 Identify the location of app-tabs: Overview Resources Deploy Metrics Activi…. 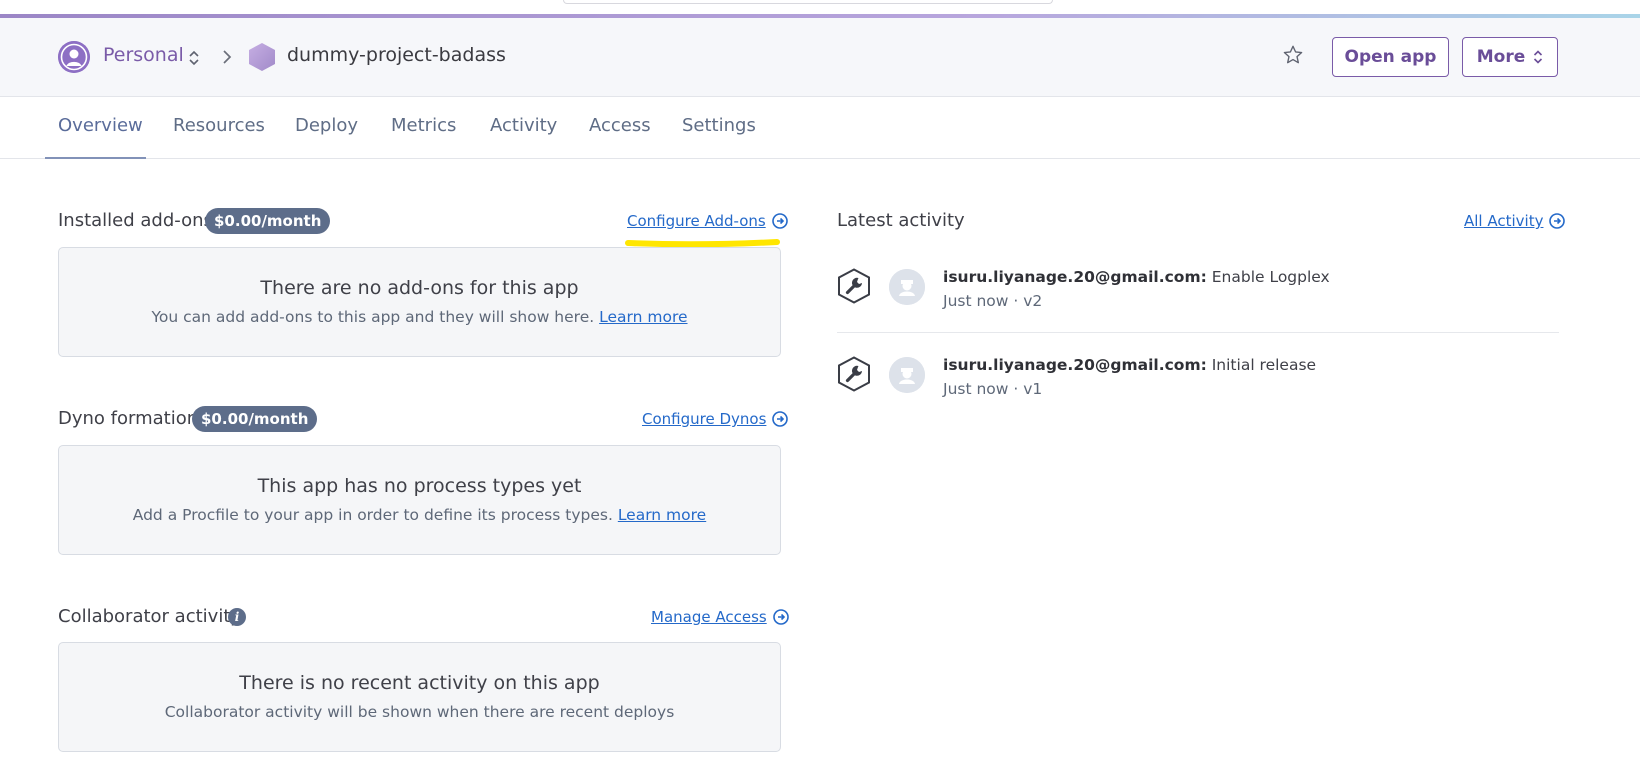
(820, 128).